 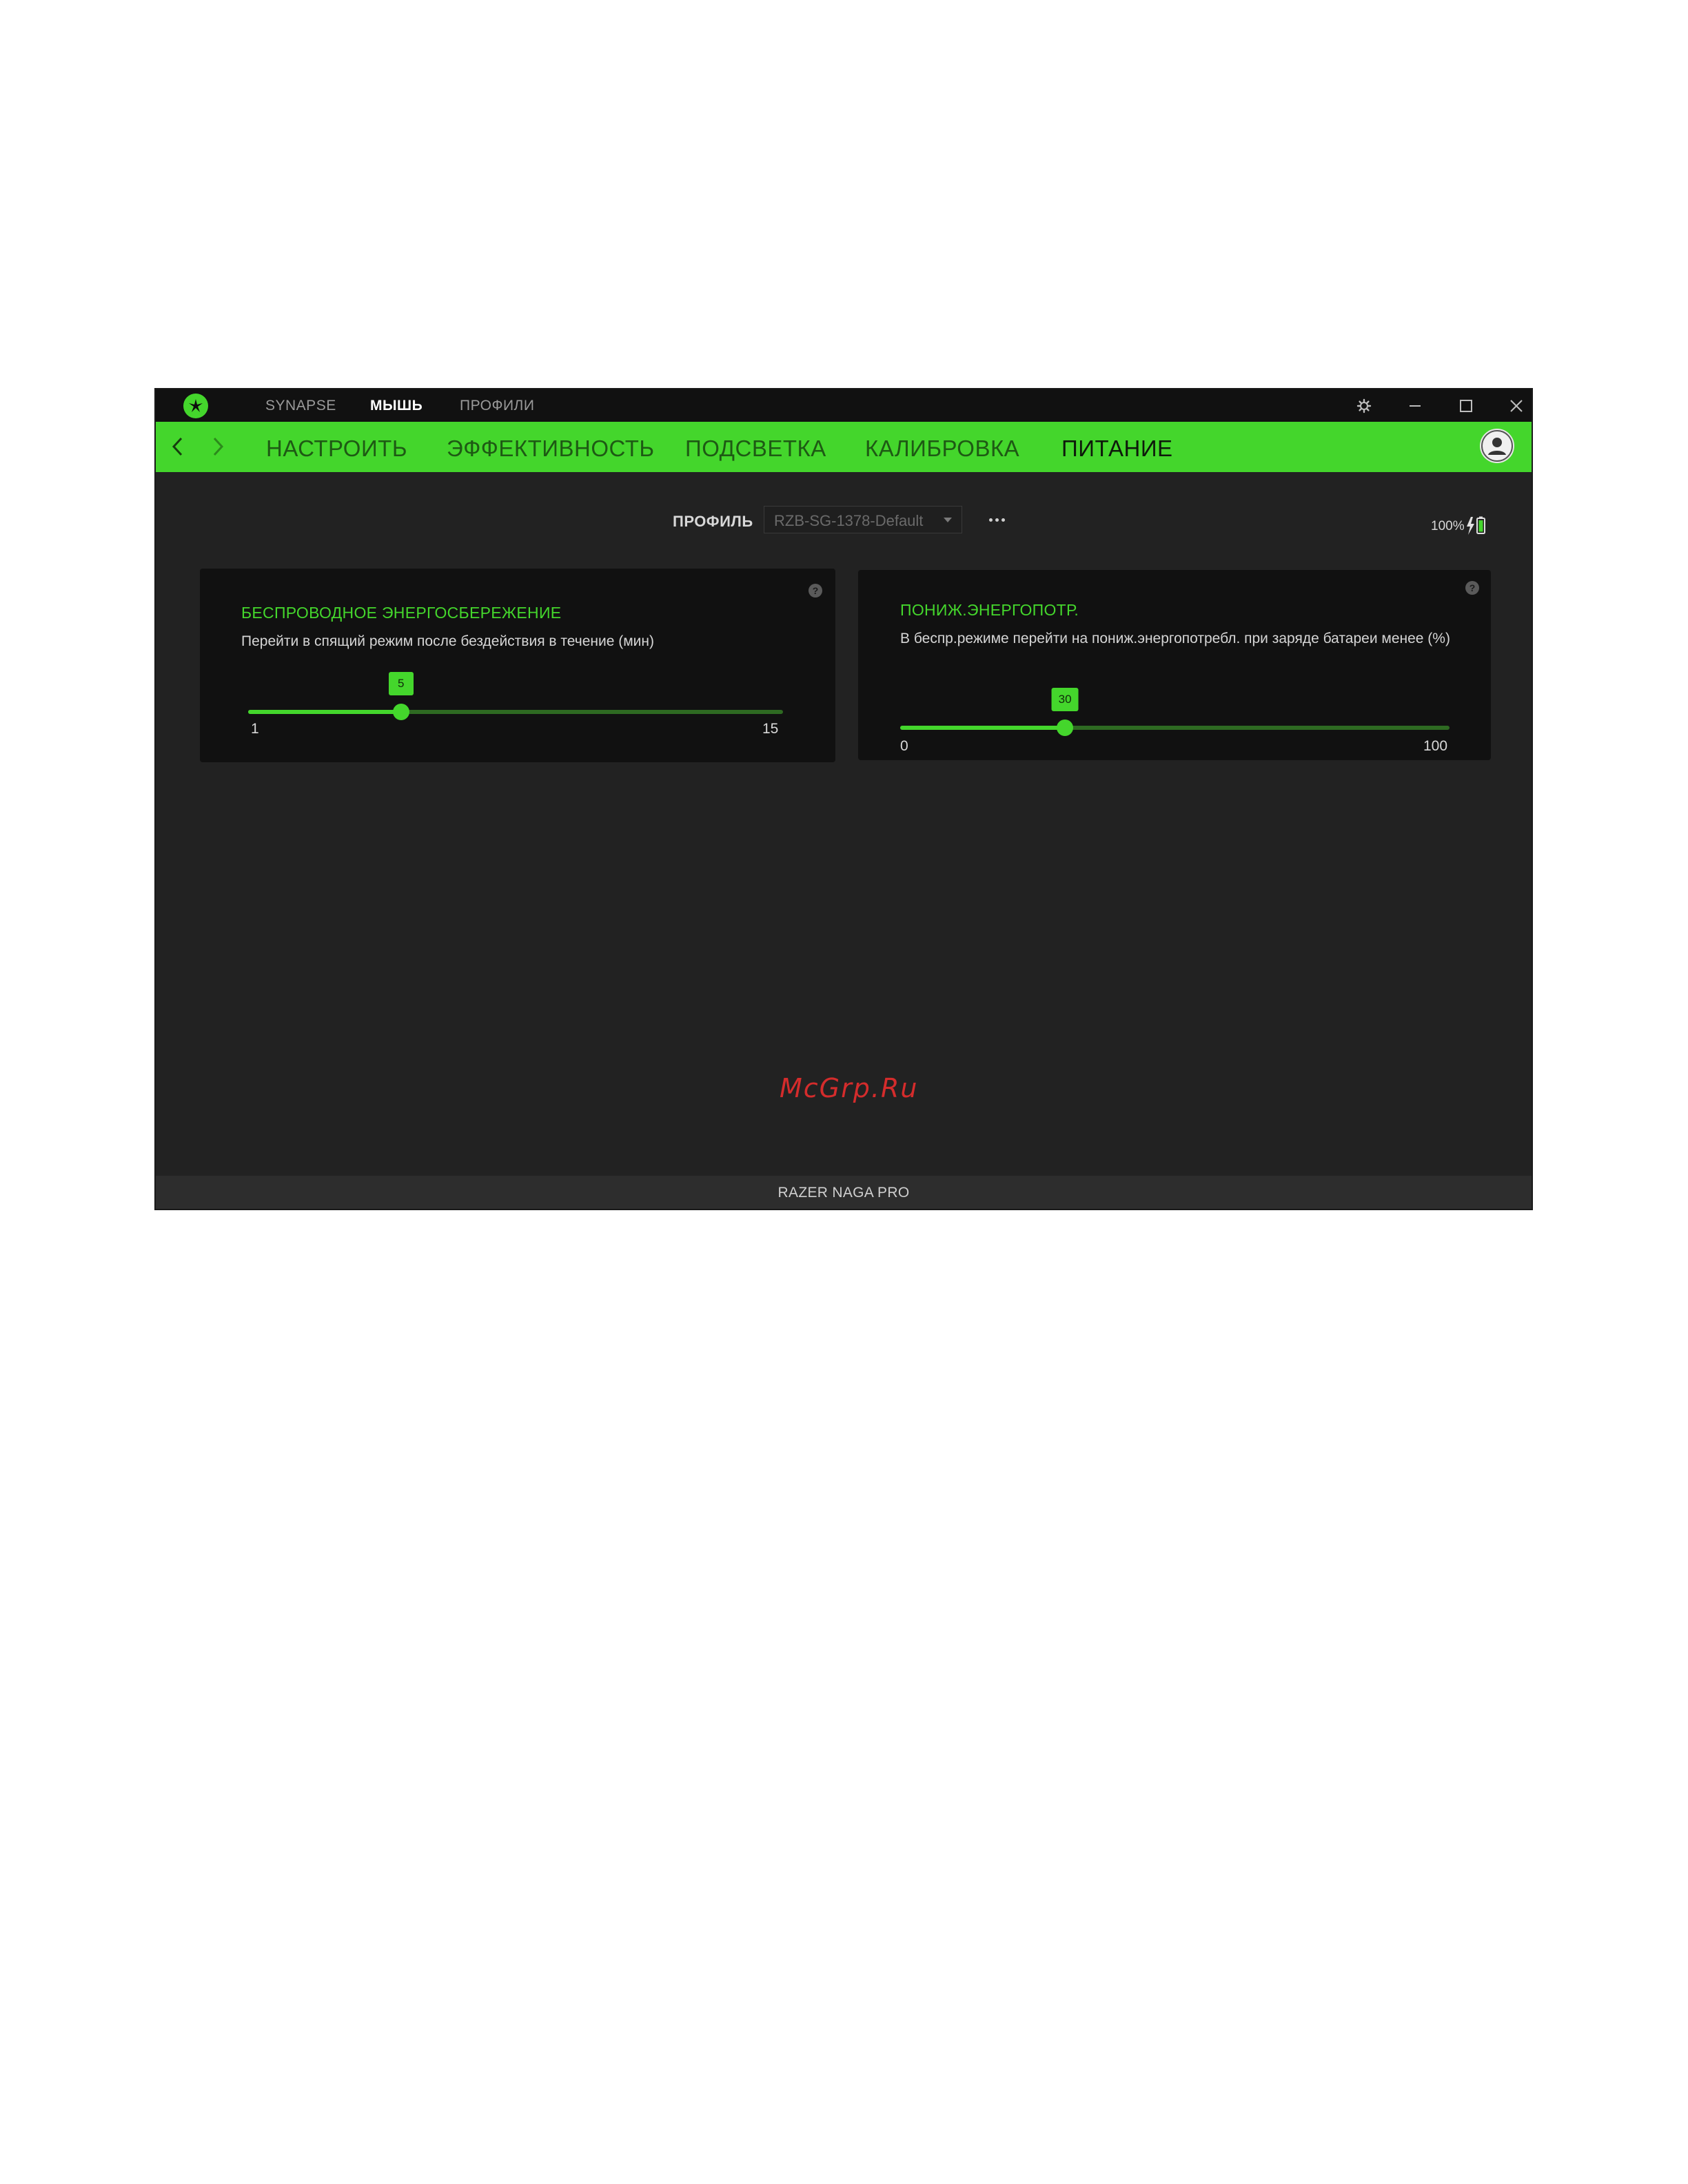 What do you see at coordinates (996, 519) in the screenshot?
I see `more-horizontal-icon` at bounding box center [996, 519].